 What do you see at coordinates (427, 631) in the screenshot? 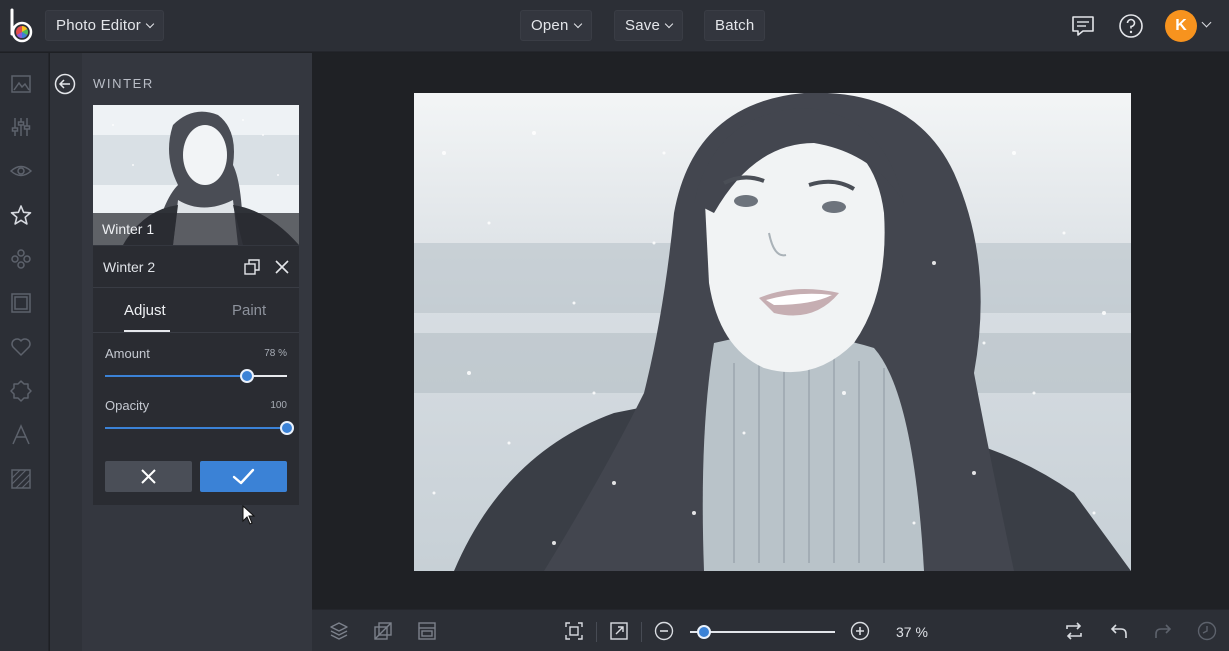
I see `layout-icon` at bounding box center [427, 631].